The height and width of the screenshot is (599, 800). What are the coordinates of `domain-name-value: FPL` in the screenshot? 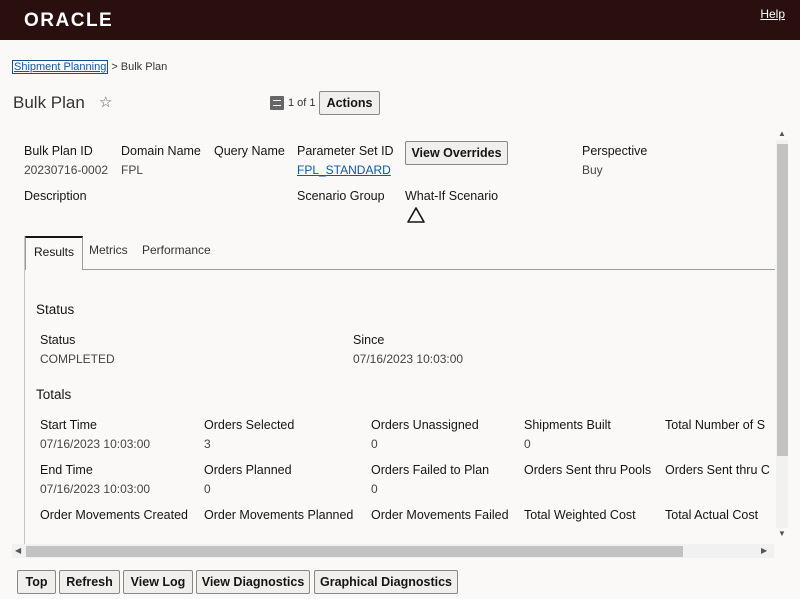 It's located at (132, 170).